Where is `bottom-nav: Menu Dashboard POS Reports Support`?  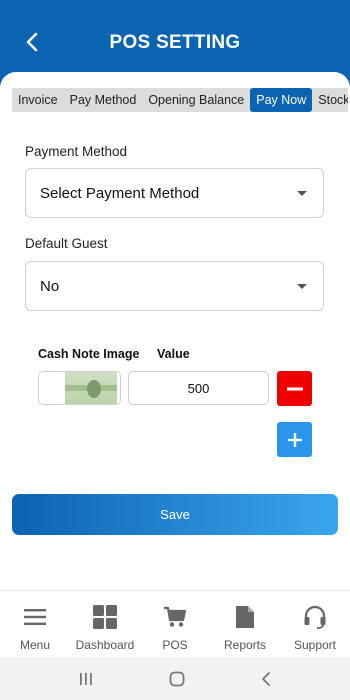 bottom-nav: Menu Dashboard POS Reports Support is located at coordinates (175, 623).